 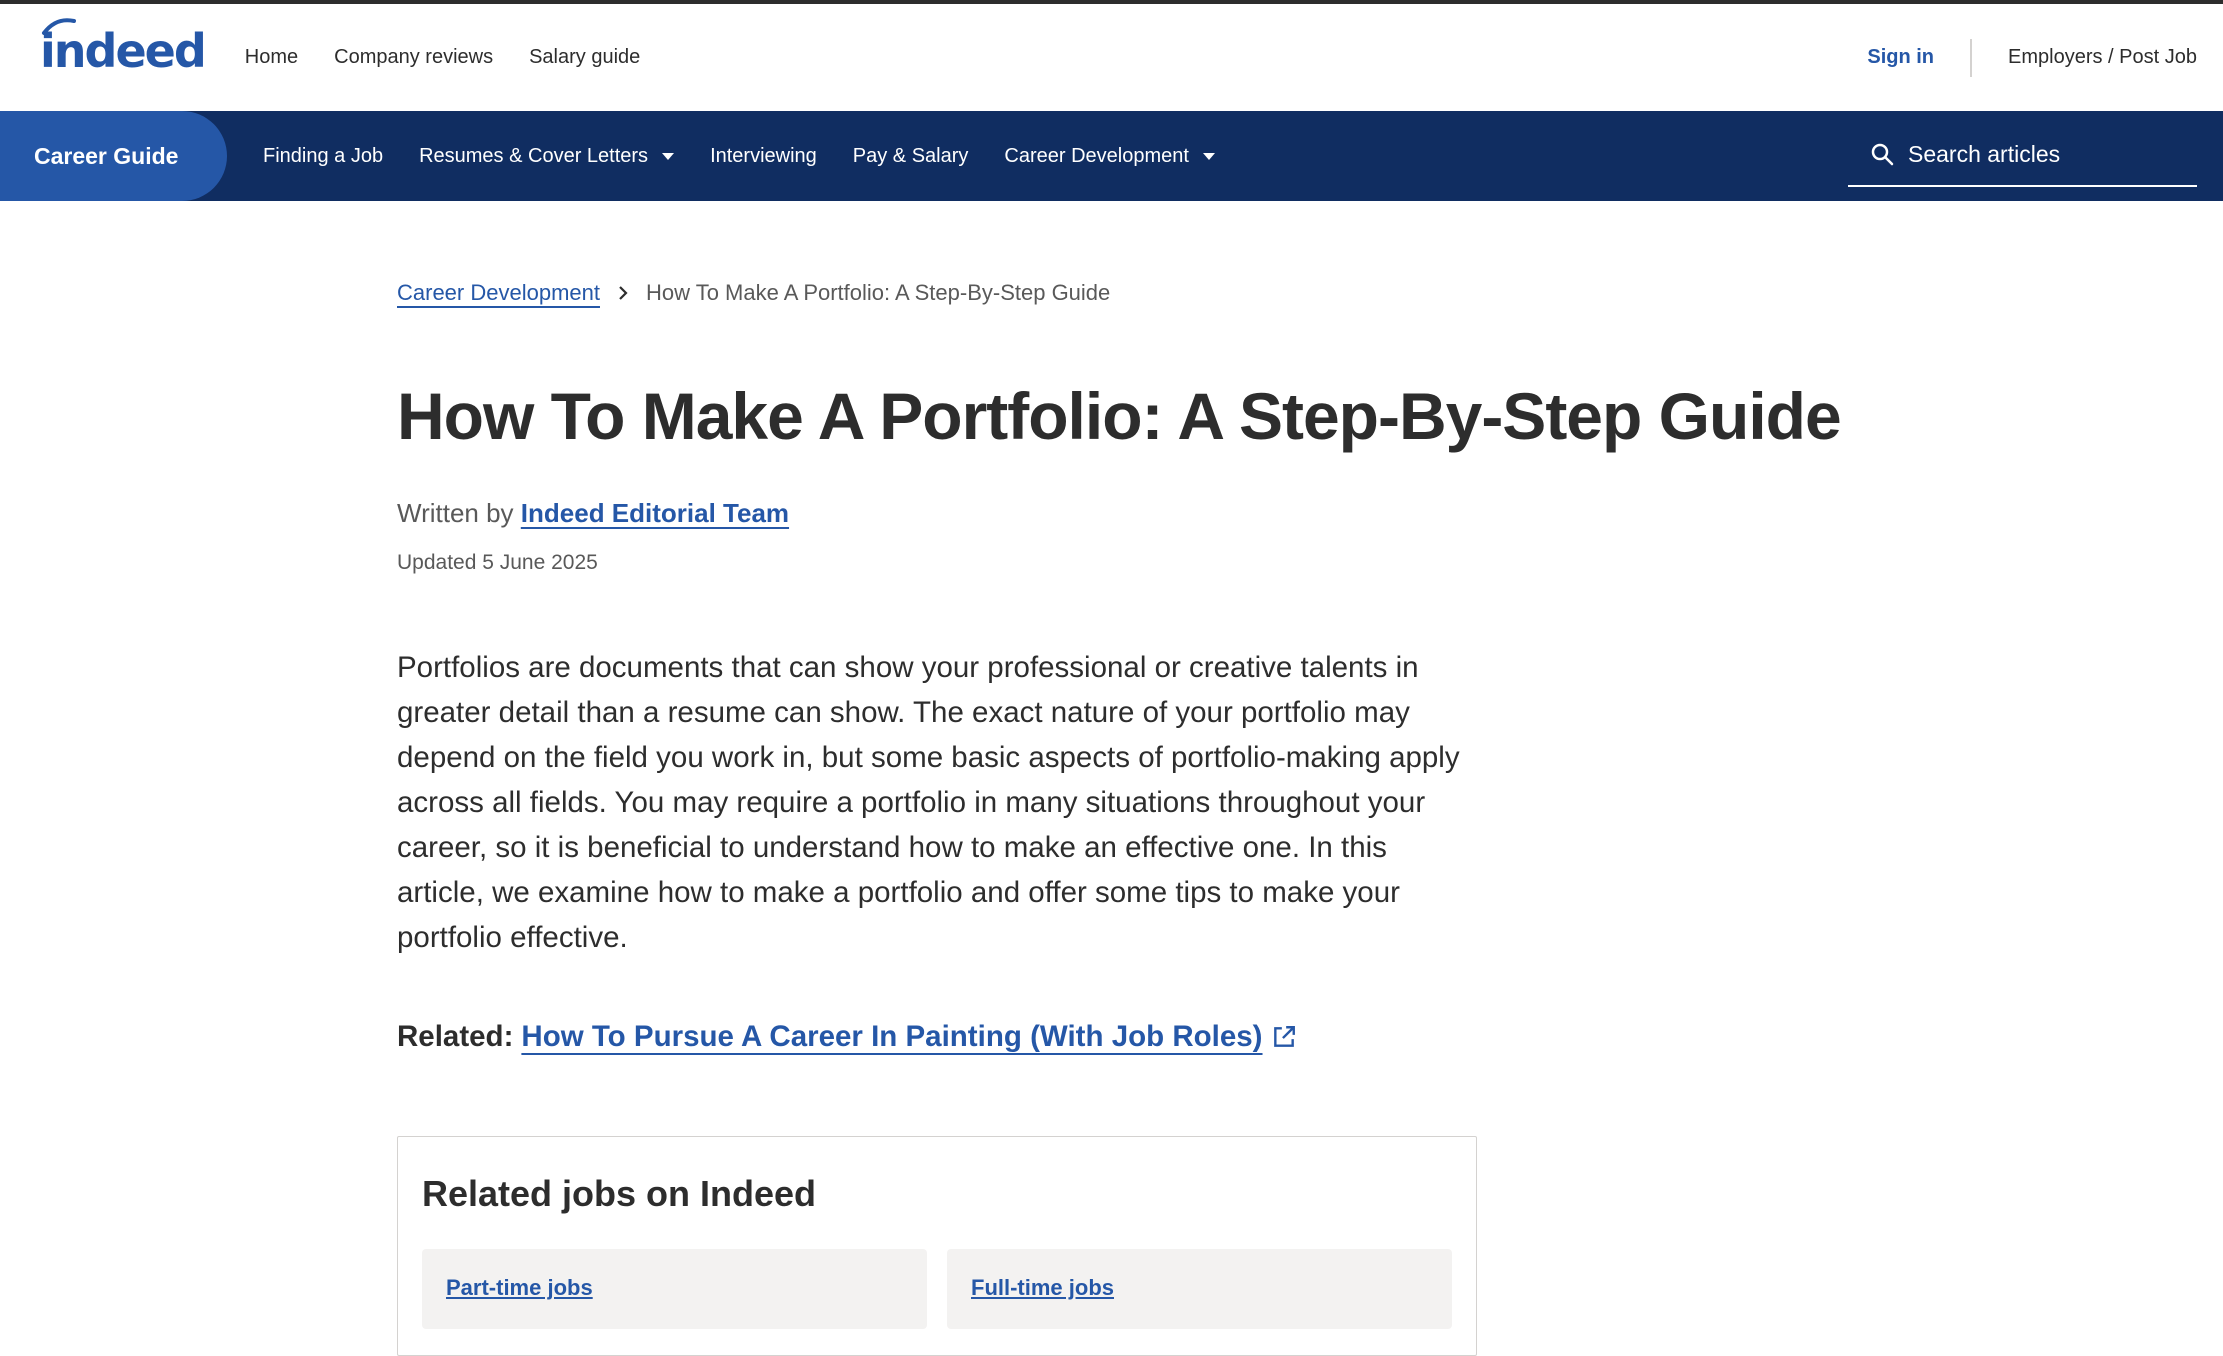 I want to click on subnav-interviewing: Interviewing, so click(x=763, y=156).